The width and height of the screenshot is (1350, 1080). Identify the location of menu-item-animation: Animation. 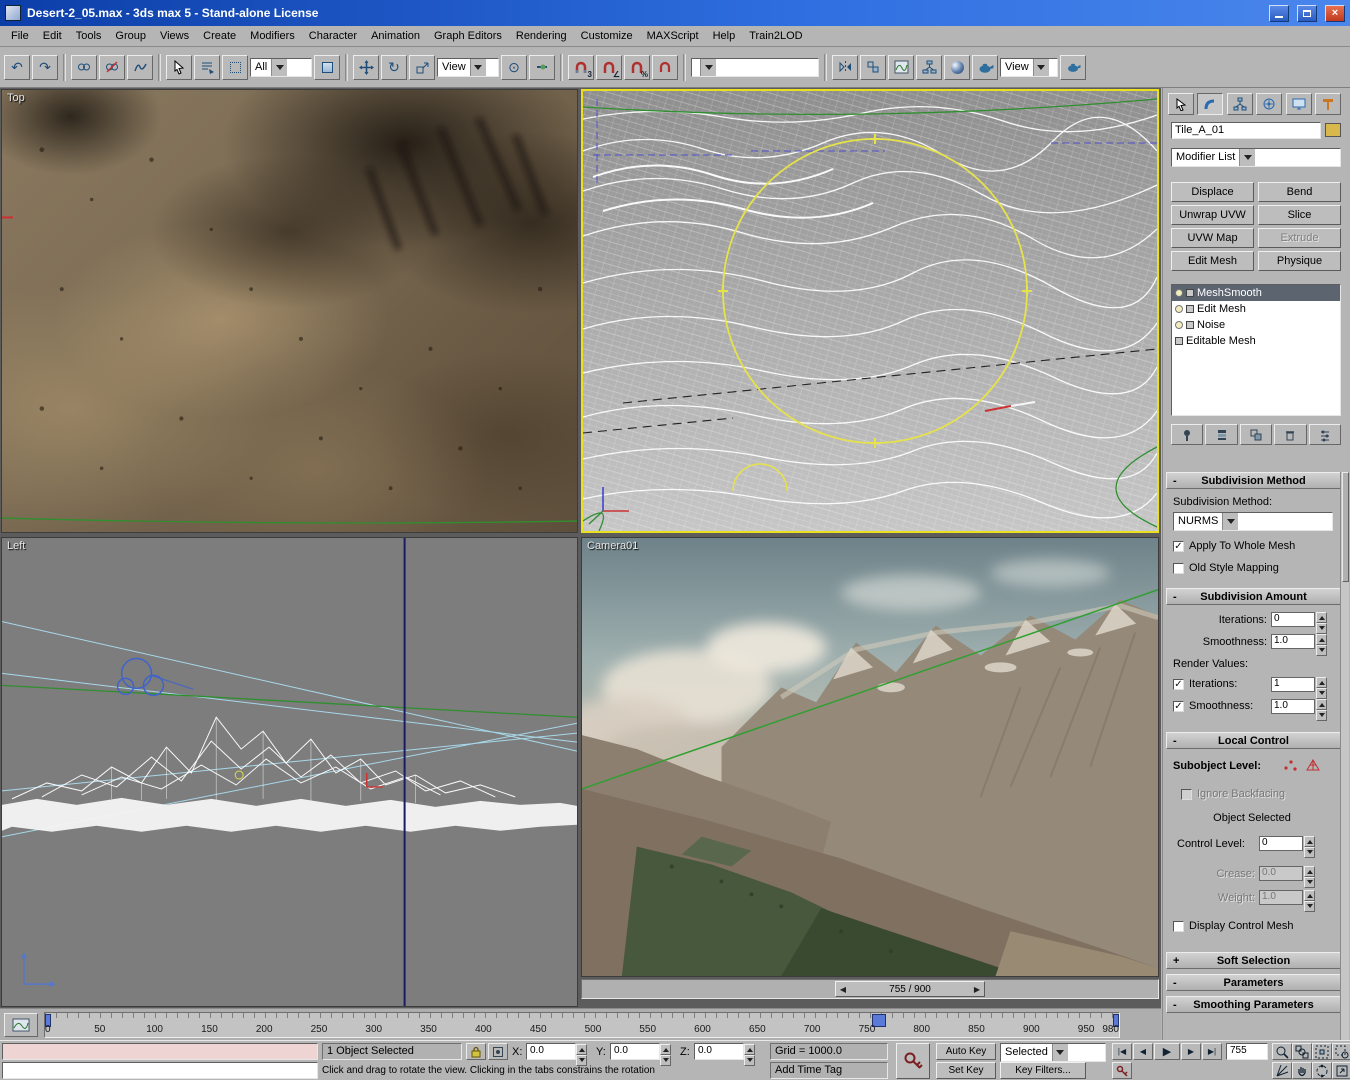
(395, 36).